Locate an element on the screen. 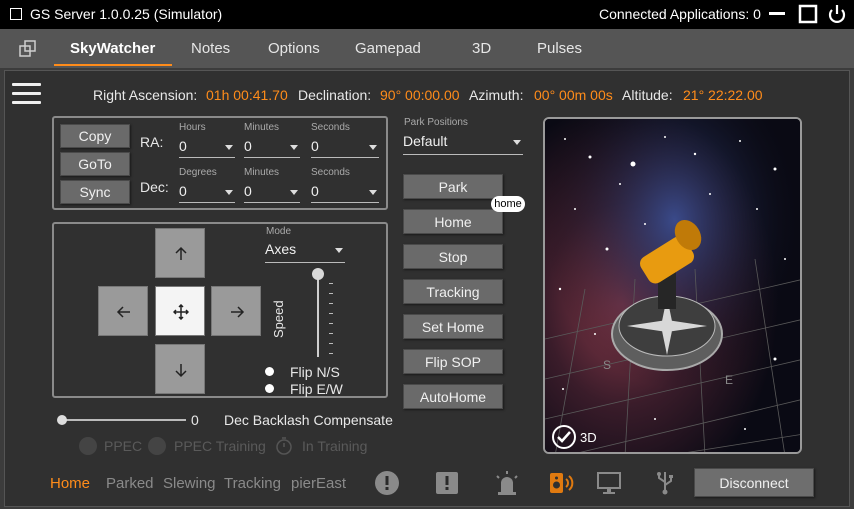 The height and width of the screenshot is (509, 854). ra-seconds-value: 0 is located at coordinates (315, 146).